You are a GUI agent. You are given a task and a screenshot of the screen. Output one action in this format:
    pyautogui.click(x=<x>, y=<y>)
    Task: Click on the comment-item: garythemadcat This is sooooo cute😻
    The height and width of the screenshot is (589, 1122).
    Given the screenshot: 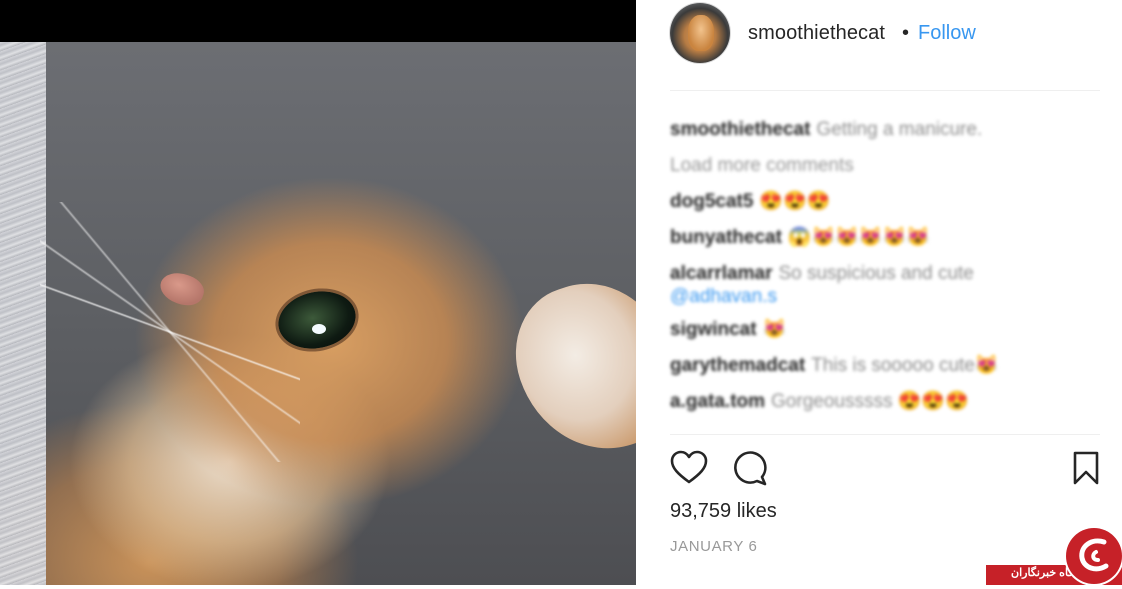 What is the action you would take?
    pyautogui.click(x=885, y=366)
    